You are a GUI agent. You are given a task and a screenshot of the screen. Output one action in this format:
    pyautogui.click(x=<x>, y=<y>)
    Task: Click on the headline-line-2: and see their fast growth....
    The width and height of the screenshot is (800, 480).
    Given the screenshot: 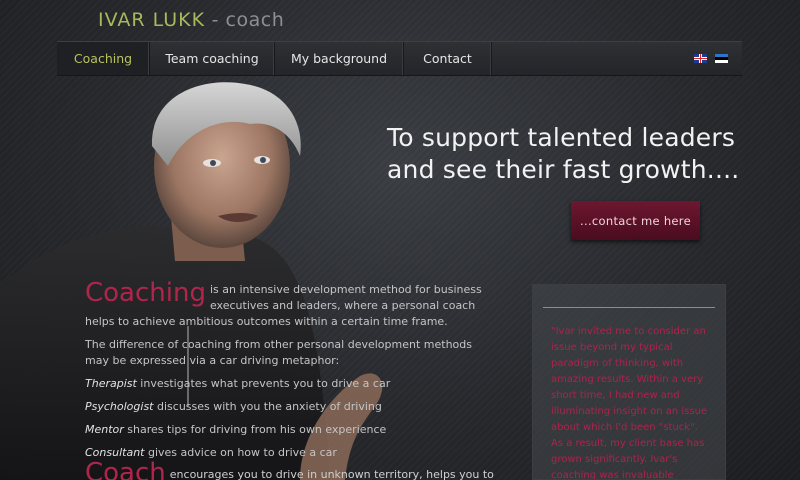 What is the action you would take?
    pyautogui.click(x=563, y=169)
    